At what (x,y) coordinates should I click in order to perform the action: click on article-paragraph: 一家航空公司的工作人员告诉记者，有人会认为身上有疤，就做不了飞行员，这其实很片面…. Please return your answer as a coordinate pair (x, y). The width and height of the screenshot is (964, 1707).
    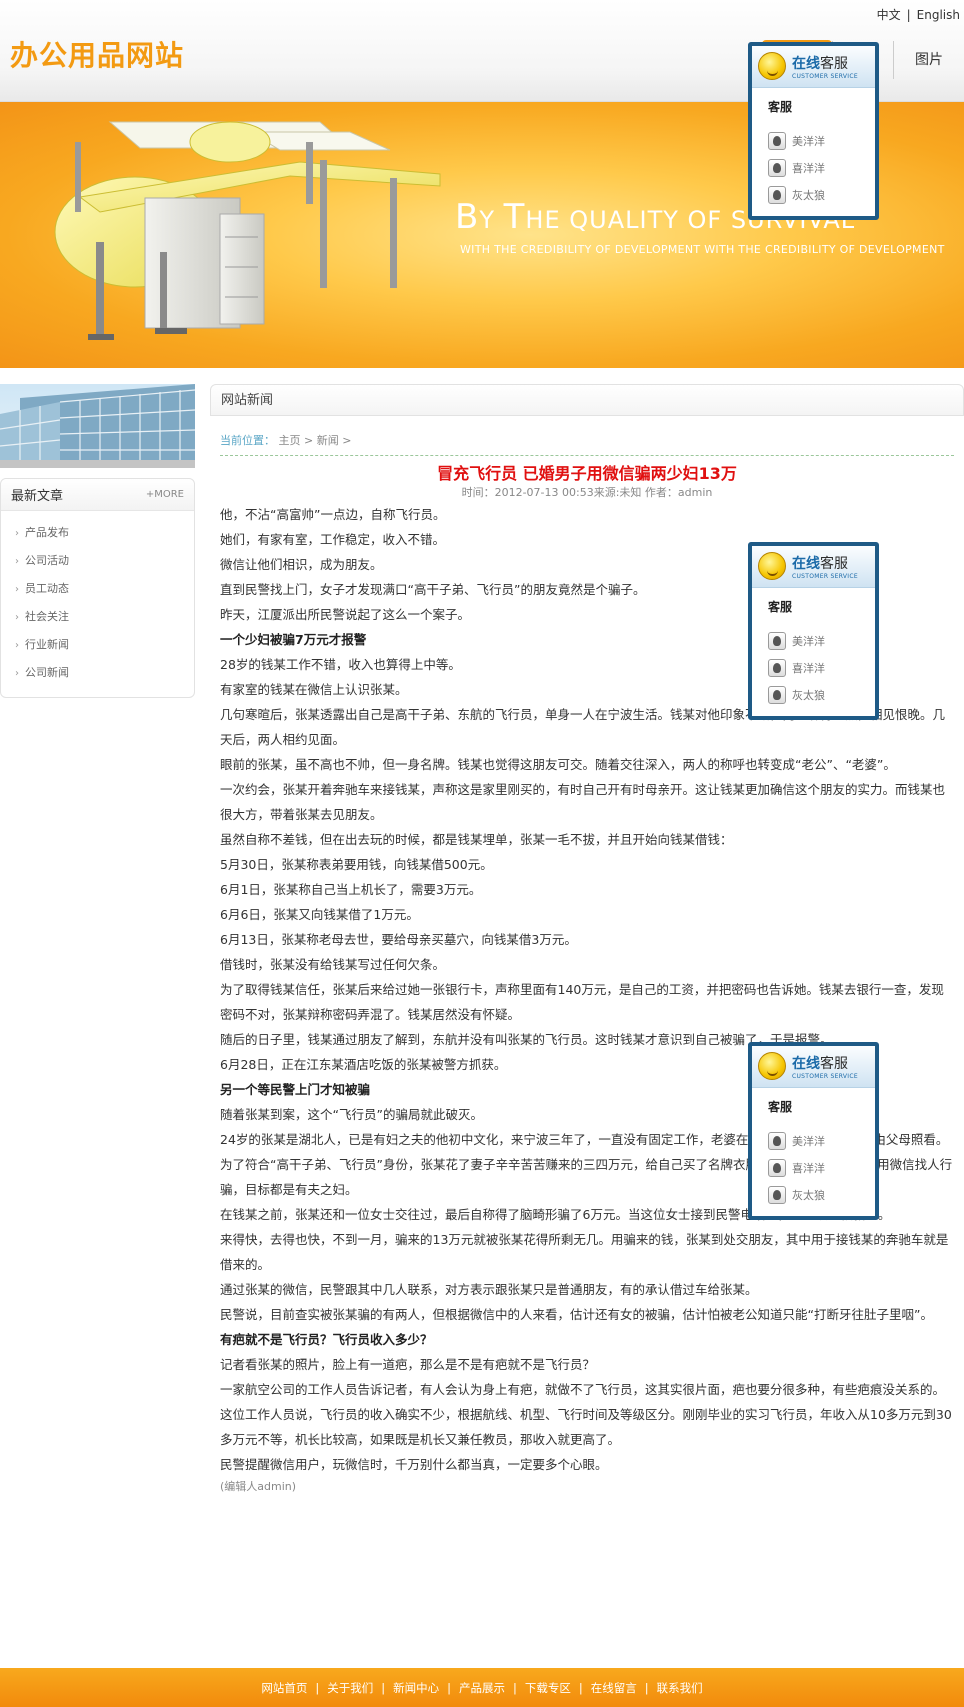
    Looking at the image, I should click on (583, 1389).